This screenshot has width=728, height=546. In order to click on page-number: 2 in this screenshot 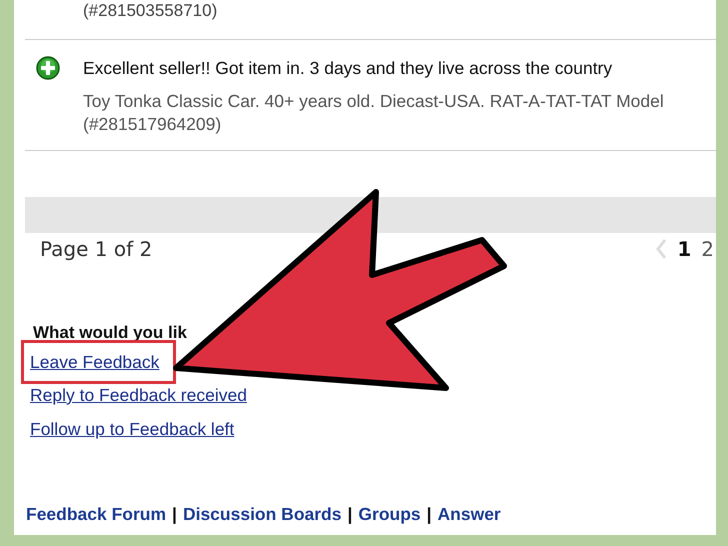, I will do `click(707, 249)`.